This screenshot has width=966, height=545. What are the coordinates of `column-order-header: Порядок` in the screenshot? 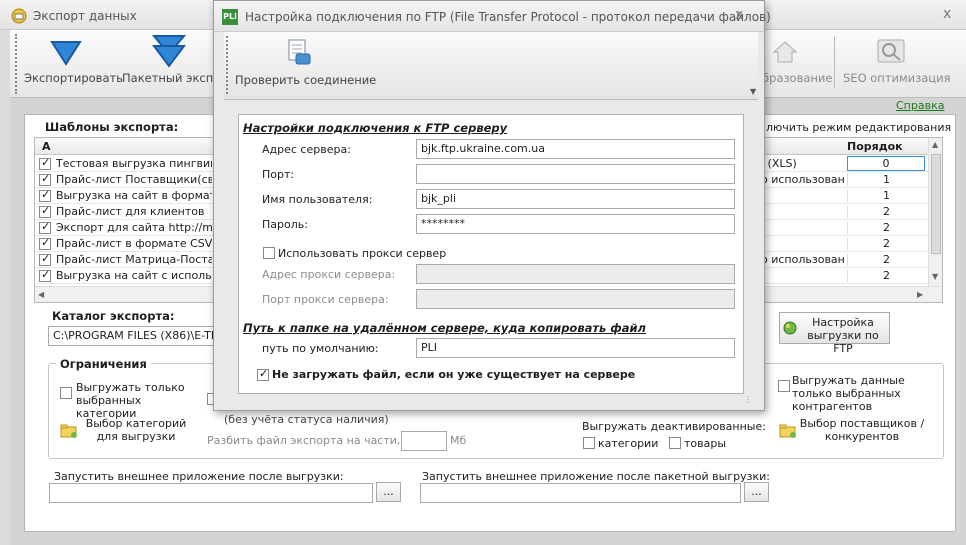 It's located at (875, 146).